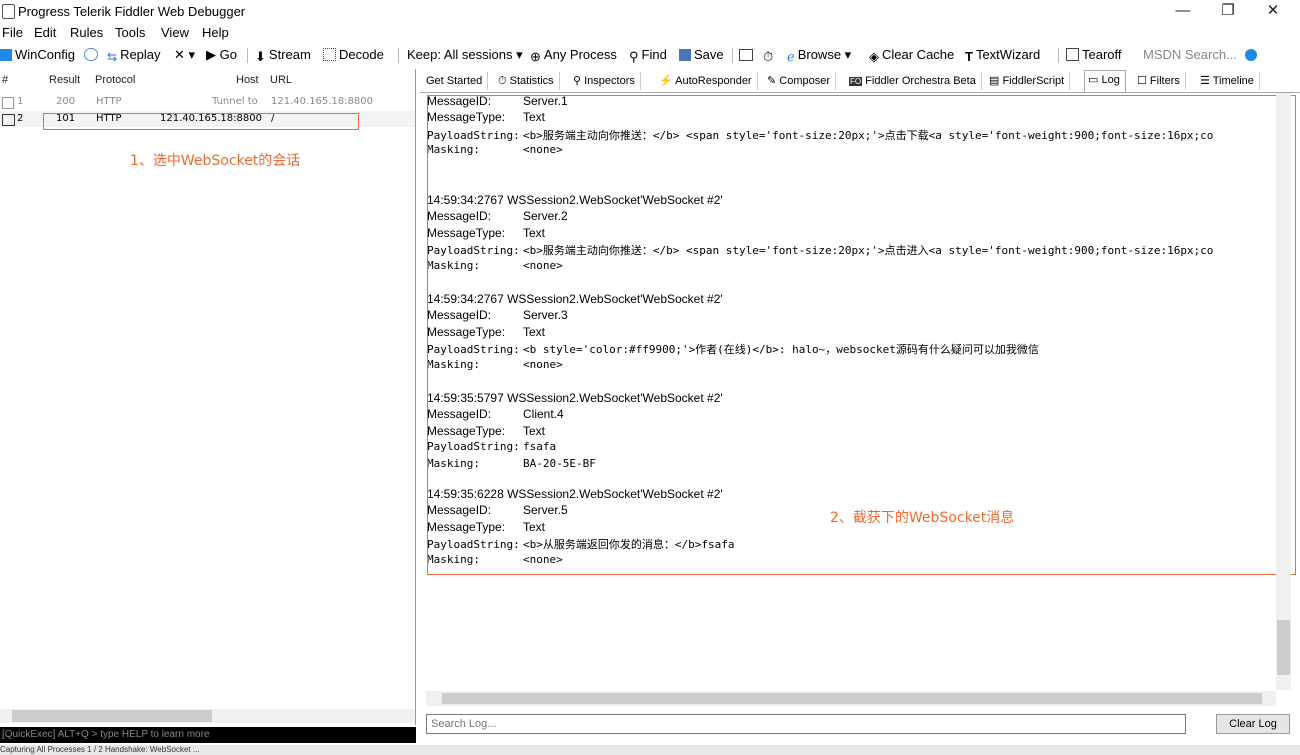  What do you see at coordinates (201, 121) in the screenshot?
I see `highlight-box-session` at bounding box center [201, 121].